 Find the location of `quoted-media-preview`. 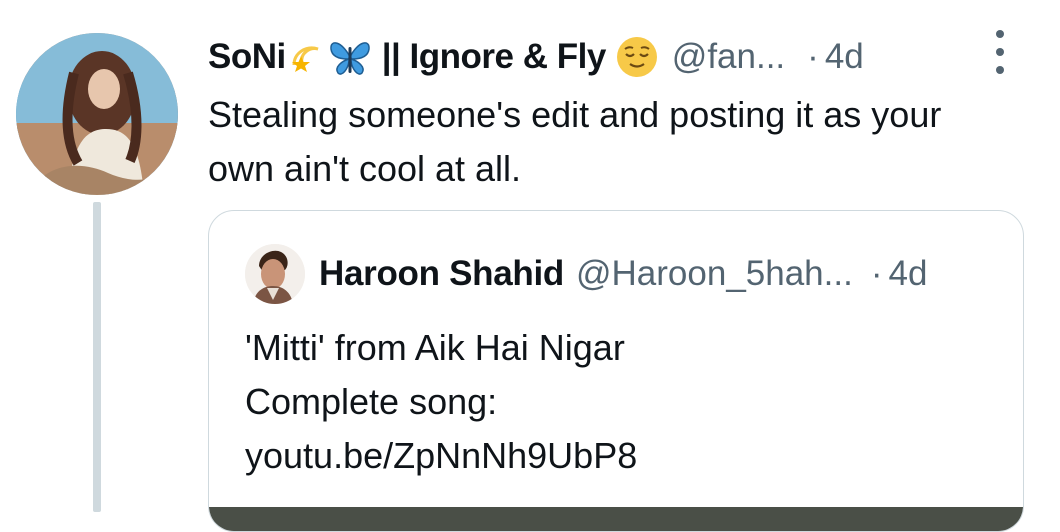

quoted-media-preview is located at coordinates (616, 519).